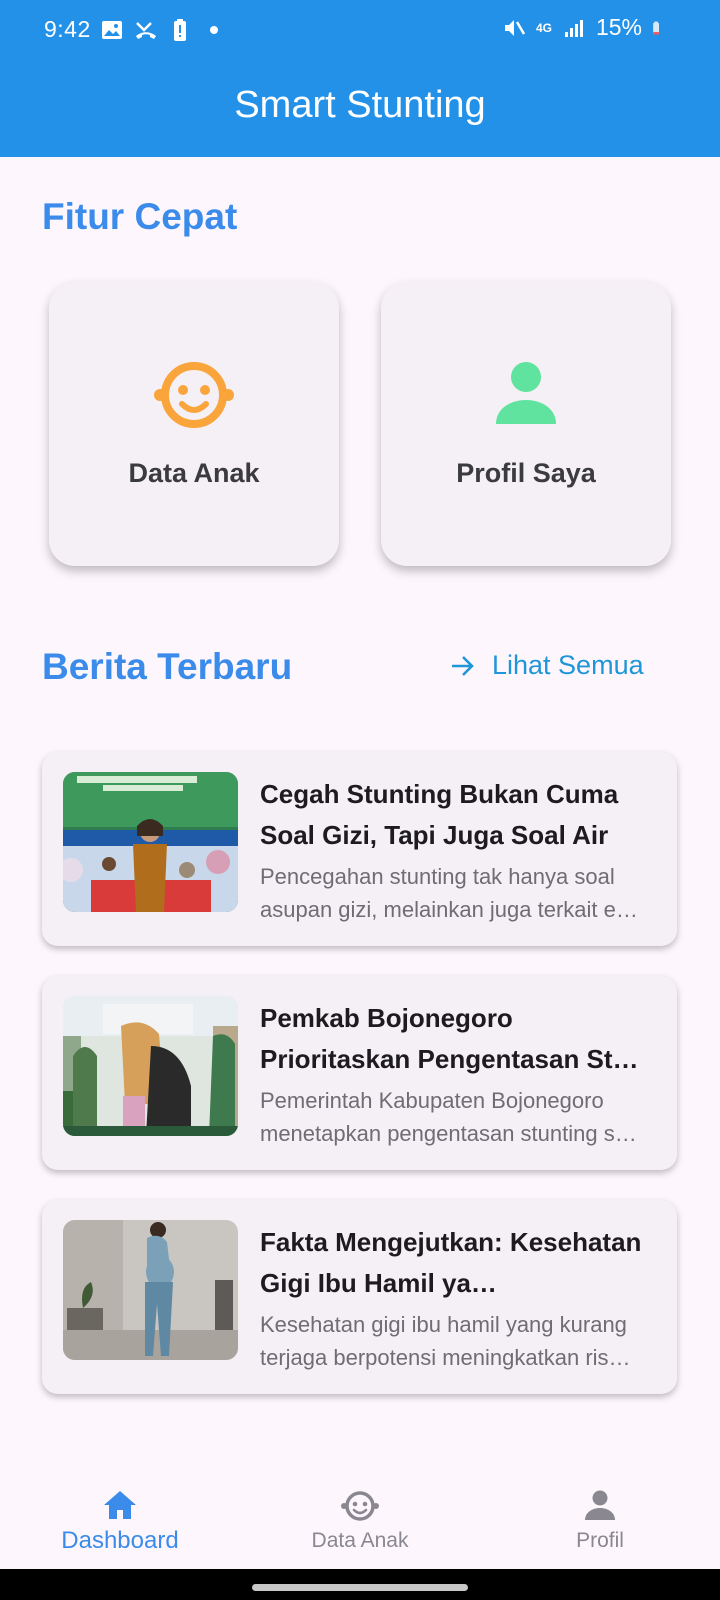 The image size is (720, 1600). I want to click on status-time: 9:42, so click(67, 29).